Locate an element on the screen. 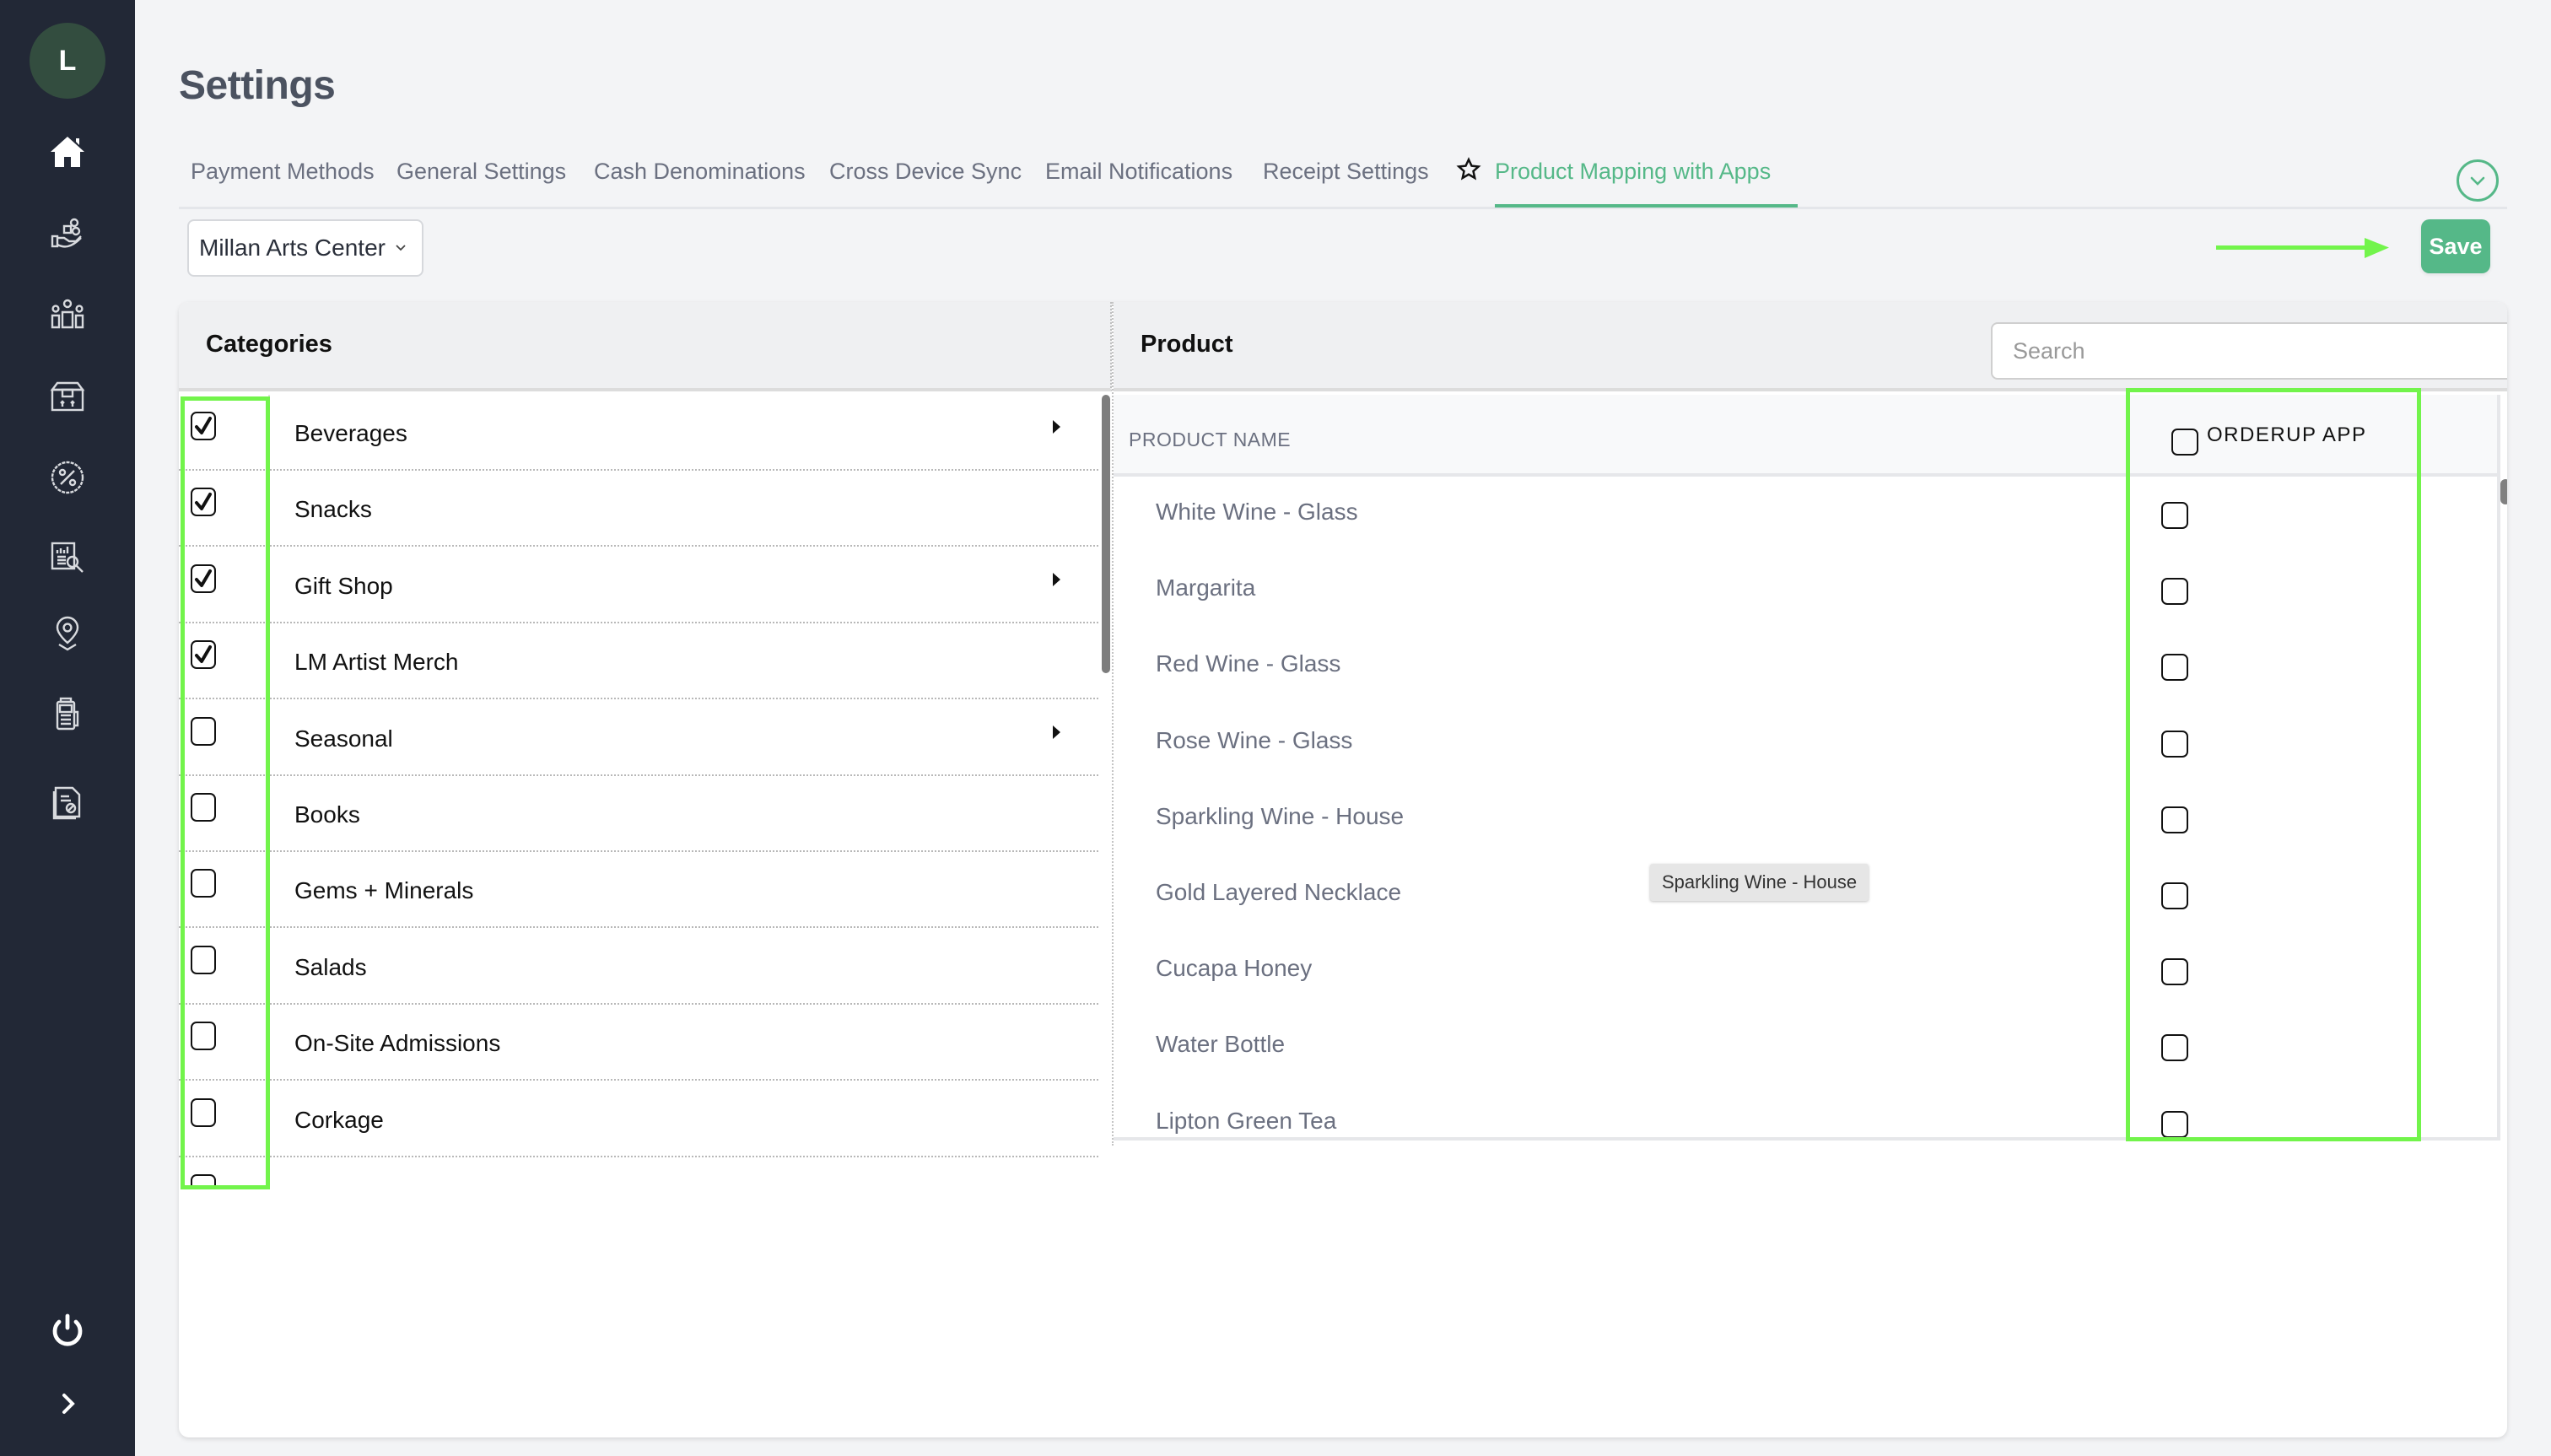 Image resolution: width=2551 pixels, height=1456 pixels. categories-scrollbar is located at coordinates (1106, 534).